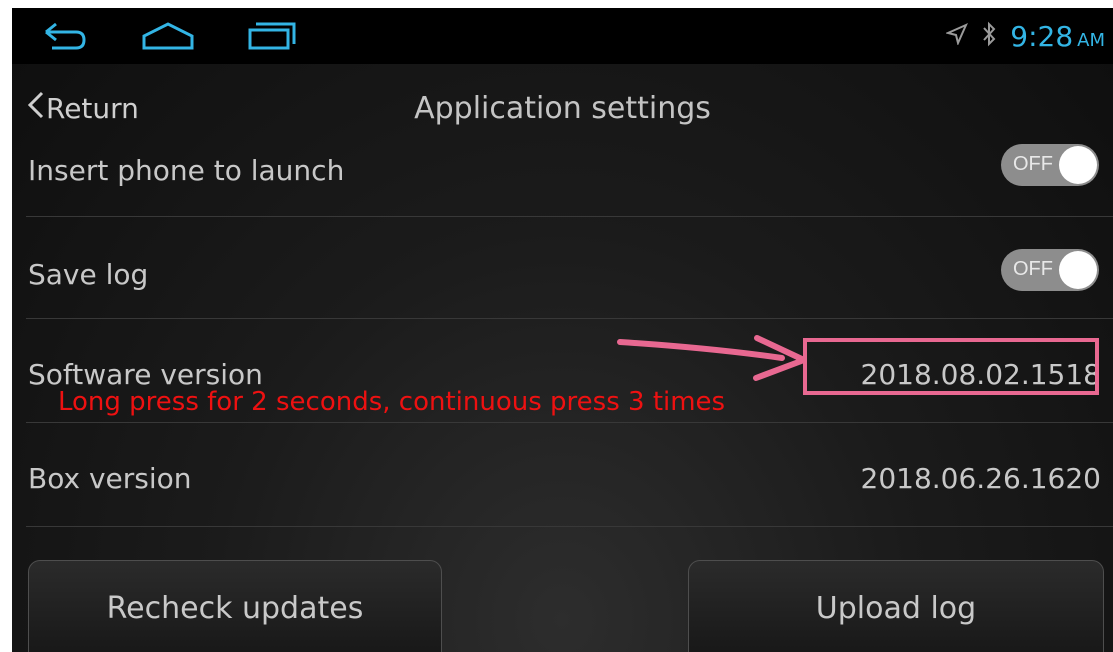  Describe the element at coordinates (712, 358) in the screenshot. I see `annotation-arrow` at that location.